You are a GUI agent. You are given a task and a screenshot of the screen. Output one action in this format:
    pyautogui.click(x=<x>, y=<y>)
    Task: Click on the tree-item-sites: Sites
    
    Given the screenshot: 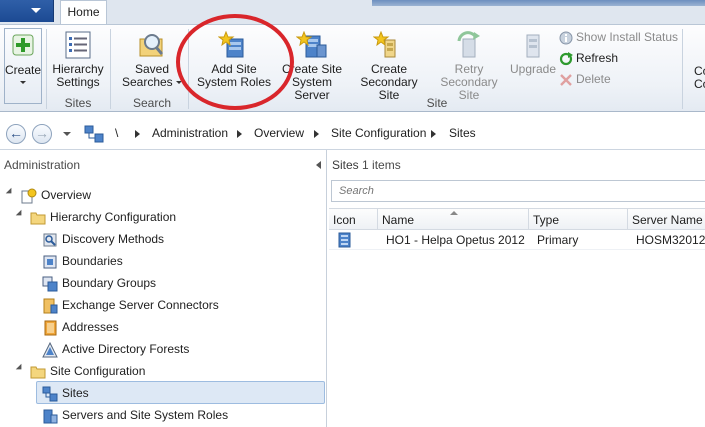 What is the action you would take?
    pyautogui.click(x=65, y=393)
    